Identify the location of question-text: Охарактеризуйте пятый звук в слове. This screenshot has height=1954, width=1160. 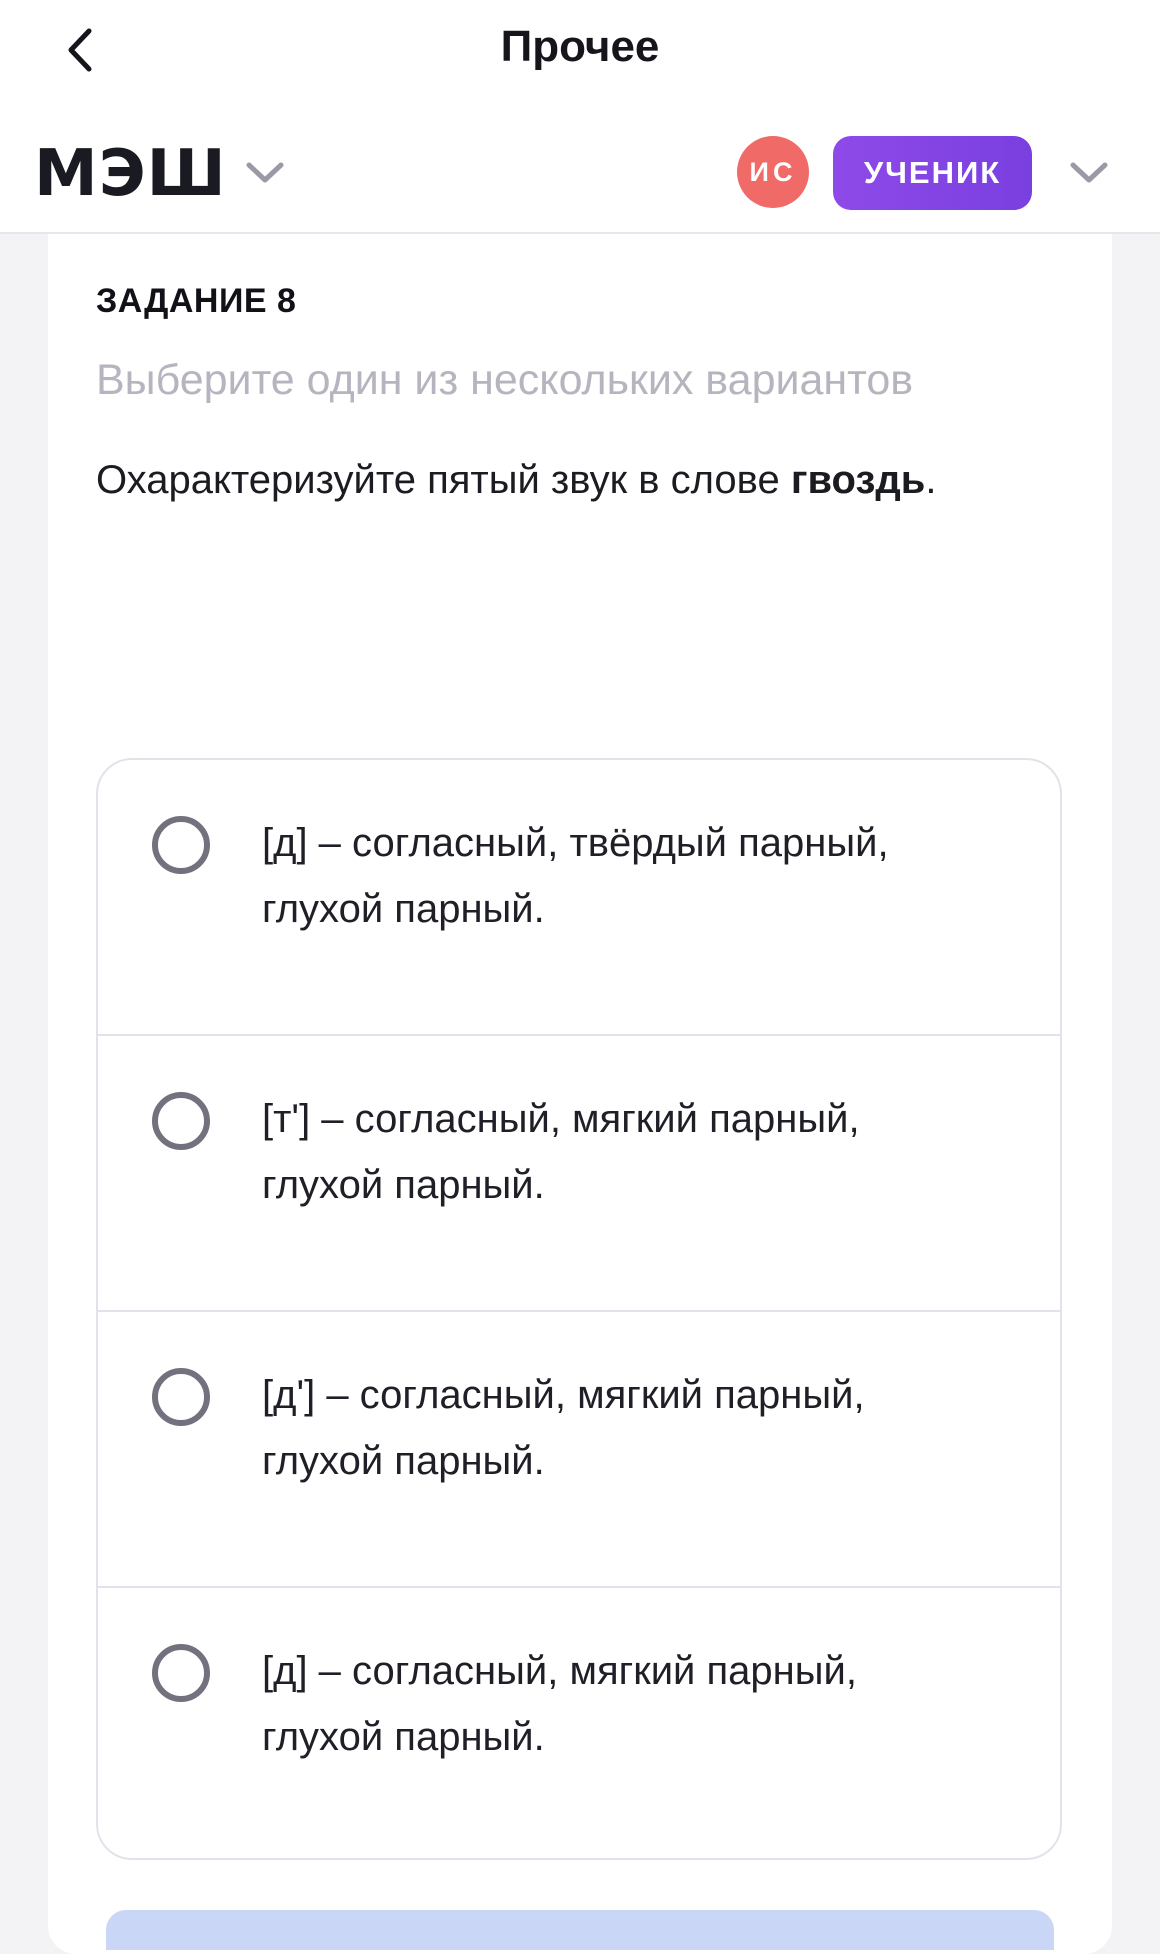
(443, 480).